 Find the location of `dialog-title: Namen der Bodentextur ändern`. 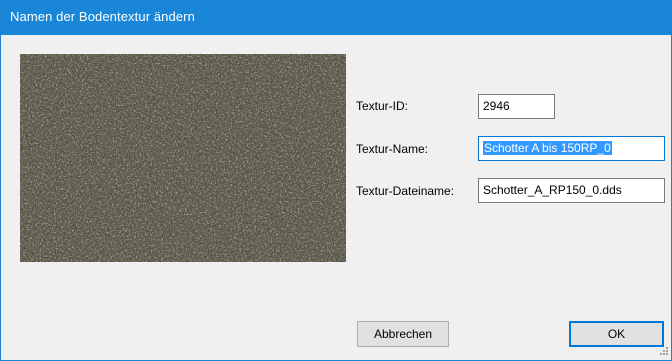

dialog-title: Namen der Bodentextur ändern is located at coordinates (102, 16).